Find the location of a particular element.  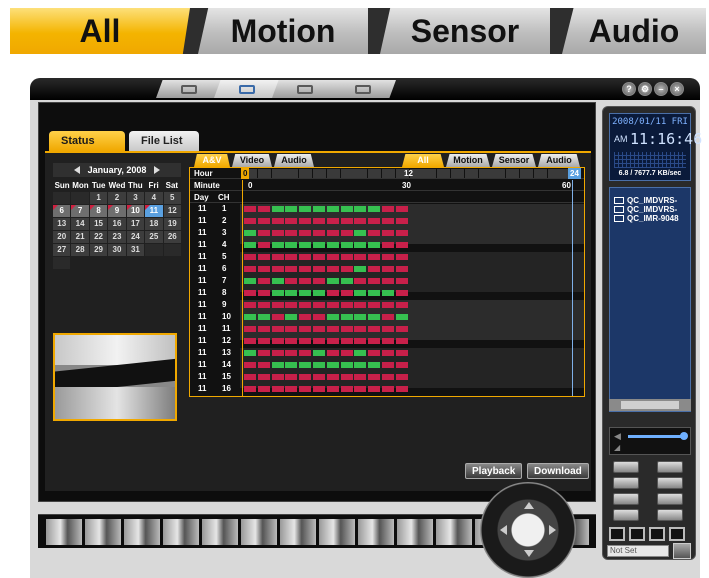

calendar-day: 6 is located at coordinates (62, 211).